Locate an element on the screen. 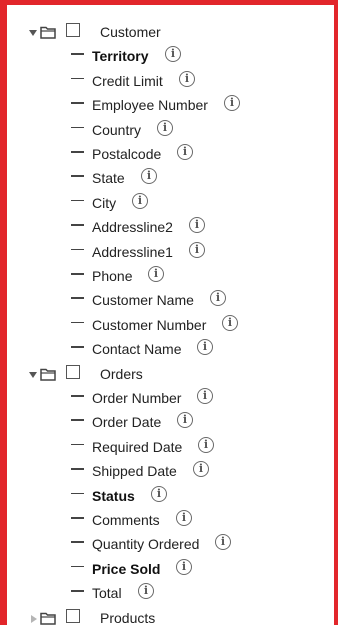 The width and height of the screenshot is (338, 630). tree-field-item: Addressline1 i is located at coordinates (150, 252).